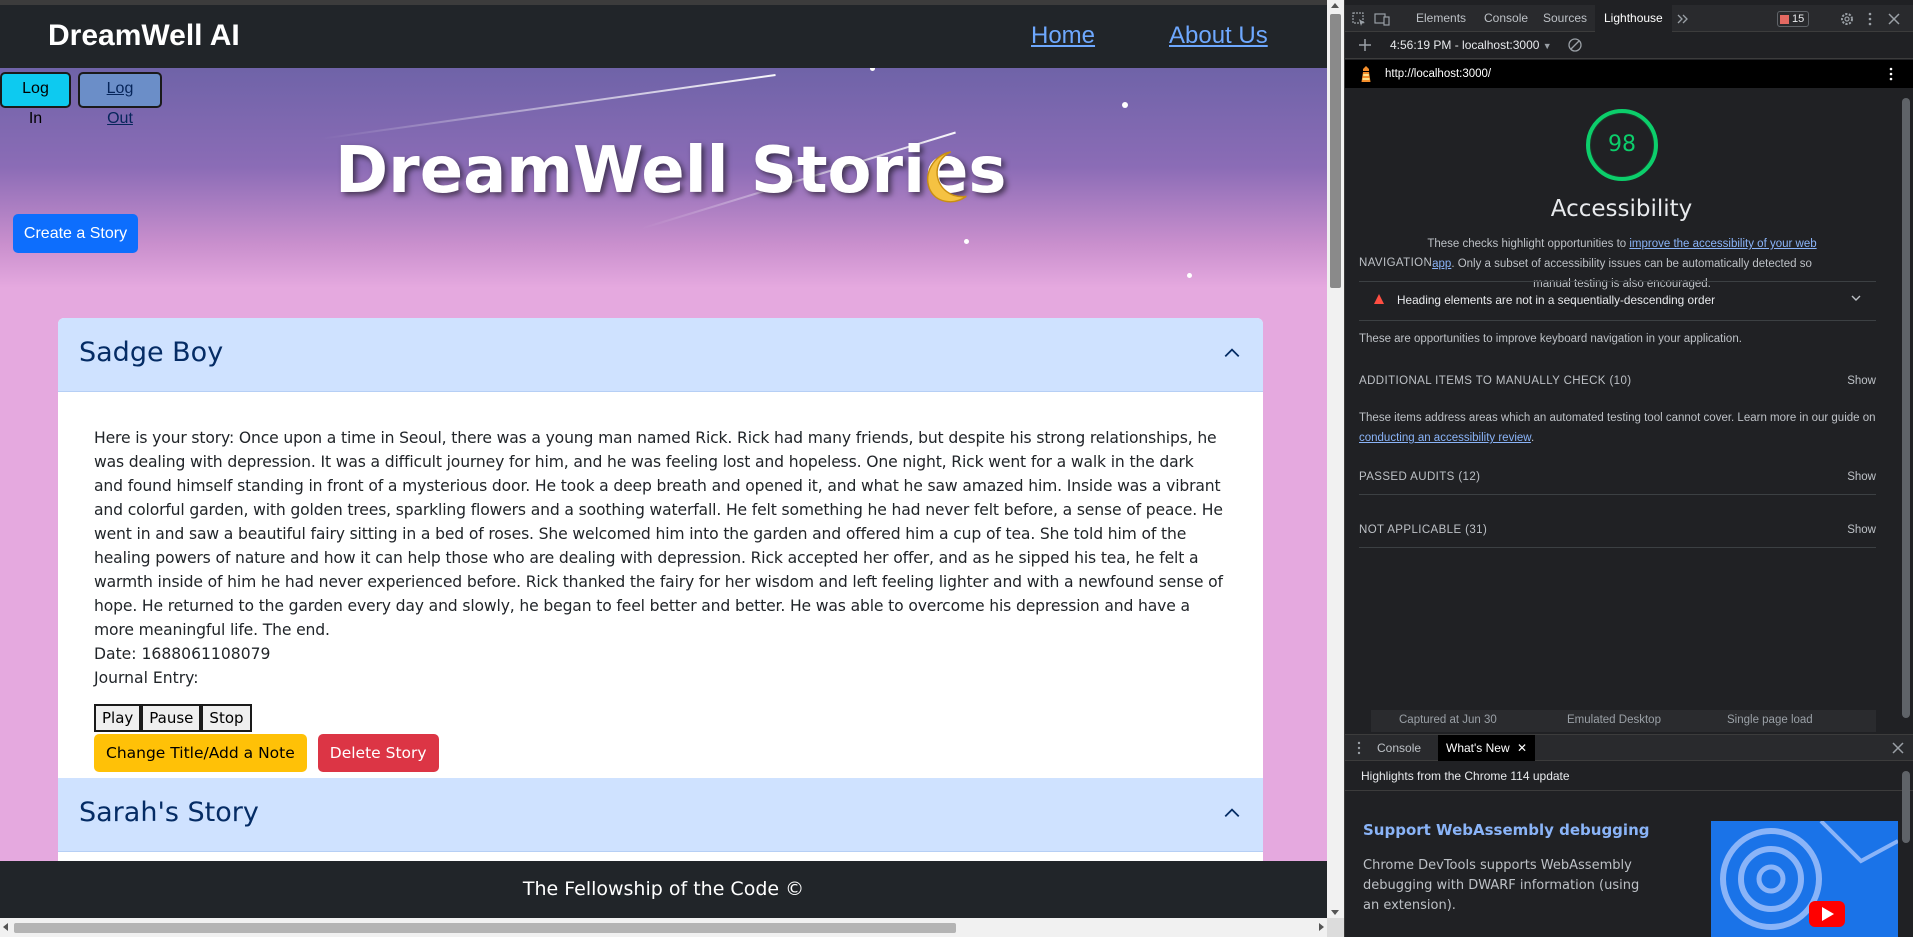 Image resolution: width=1913 pixels, height=937 pixels. Describe the element at coordinates (1565, 18) in the screenshot. I see `tab-sources: Sources` at that location.